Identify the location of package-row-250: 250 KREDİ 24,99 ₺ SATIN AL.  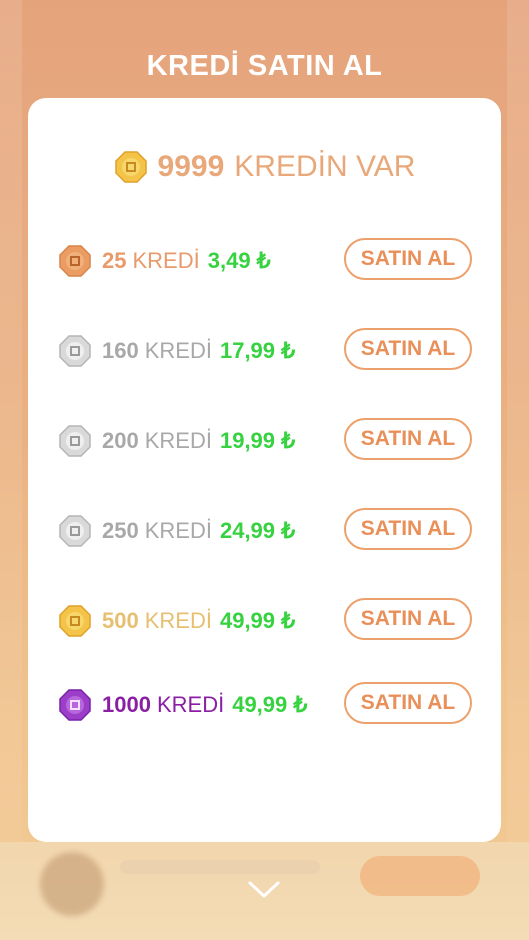
(265, 531).